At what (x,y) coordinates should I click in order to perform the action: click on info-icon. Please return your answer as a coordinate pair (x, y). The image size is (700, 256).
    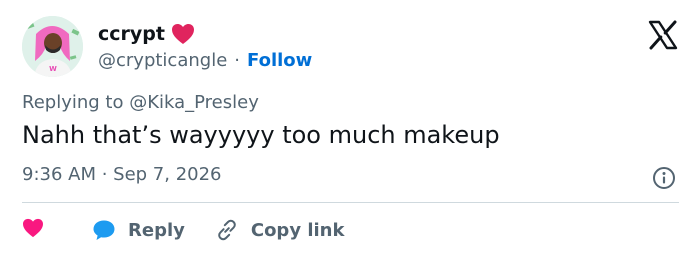
    Looking at the image, I should click on (664, 178).